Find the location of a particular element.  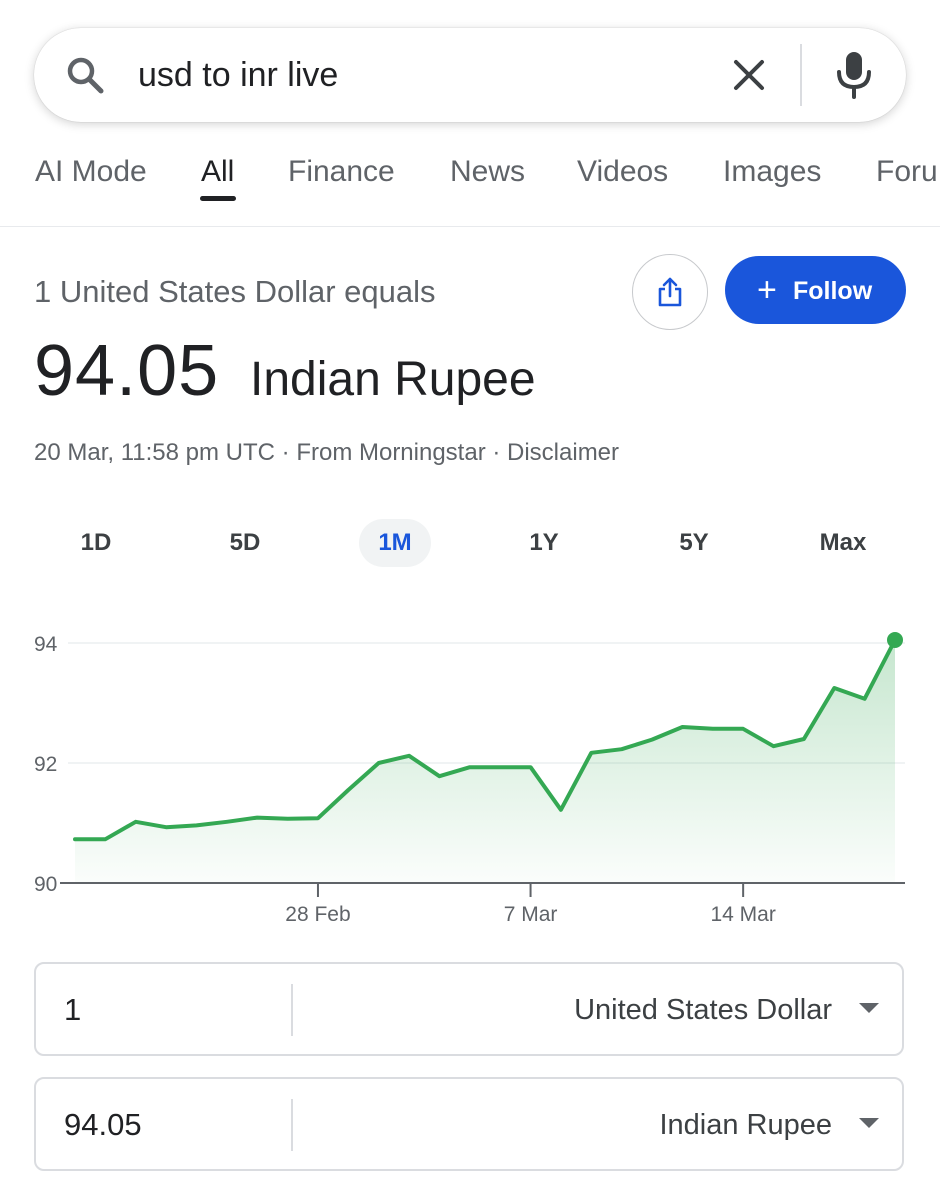

search-icon is located at coordinates (85, 75).